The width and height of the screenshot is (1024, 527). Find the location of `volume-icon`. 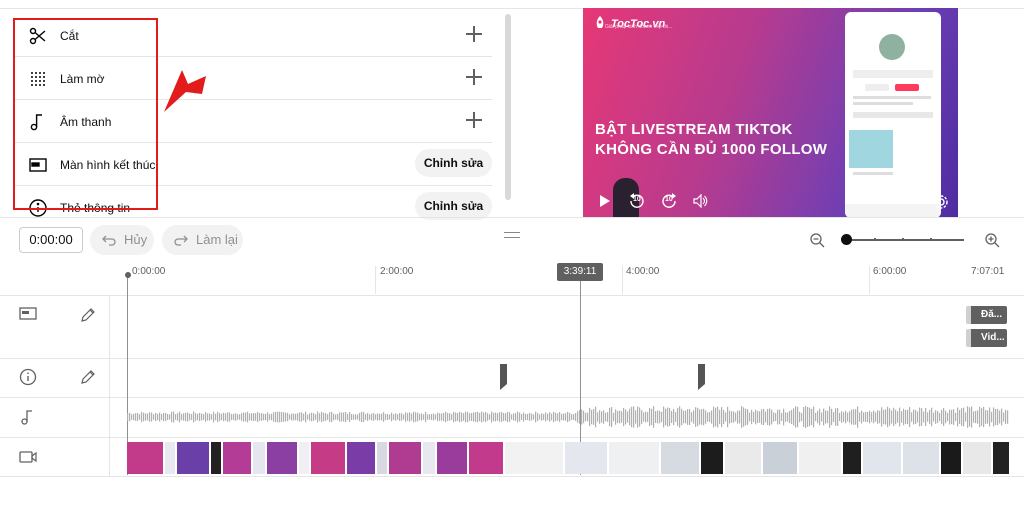

volume-icon is located at coordinates (701, 201).